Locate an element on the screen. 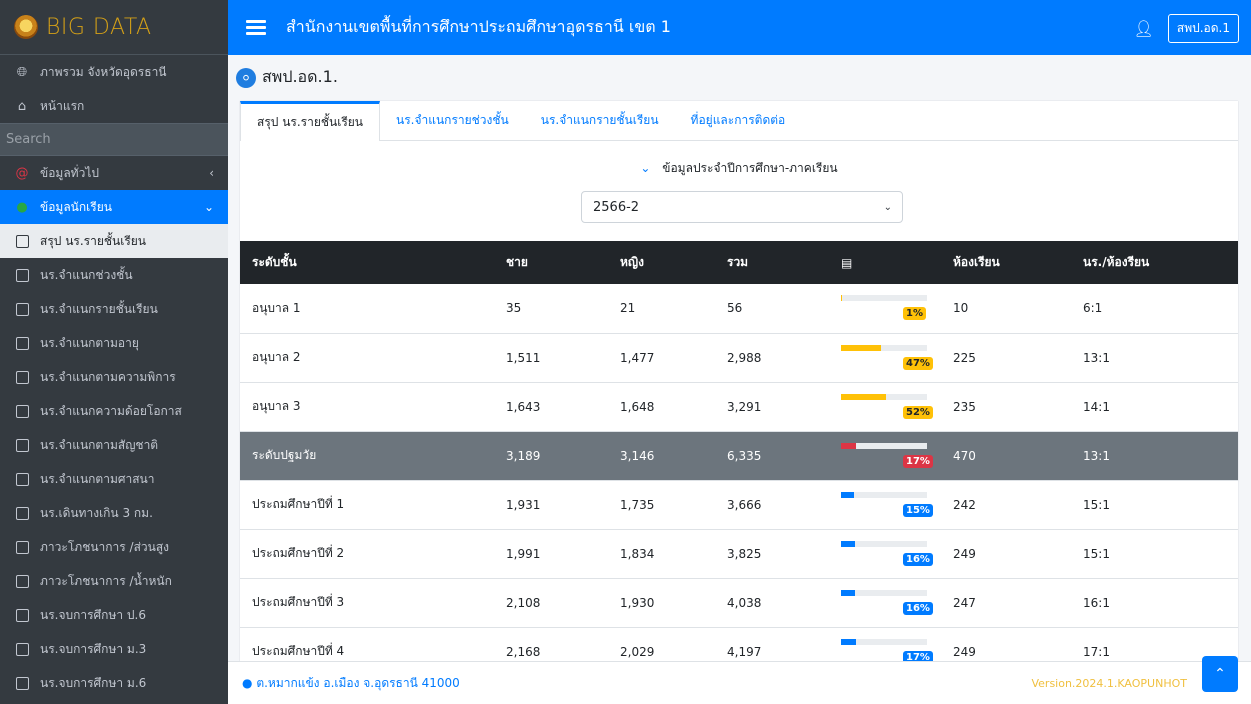 The image size is (1251, 704). term-select: 2566-2 ⌄ is located at coordinates (742, 207).